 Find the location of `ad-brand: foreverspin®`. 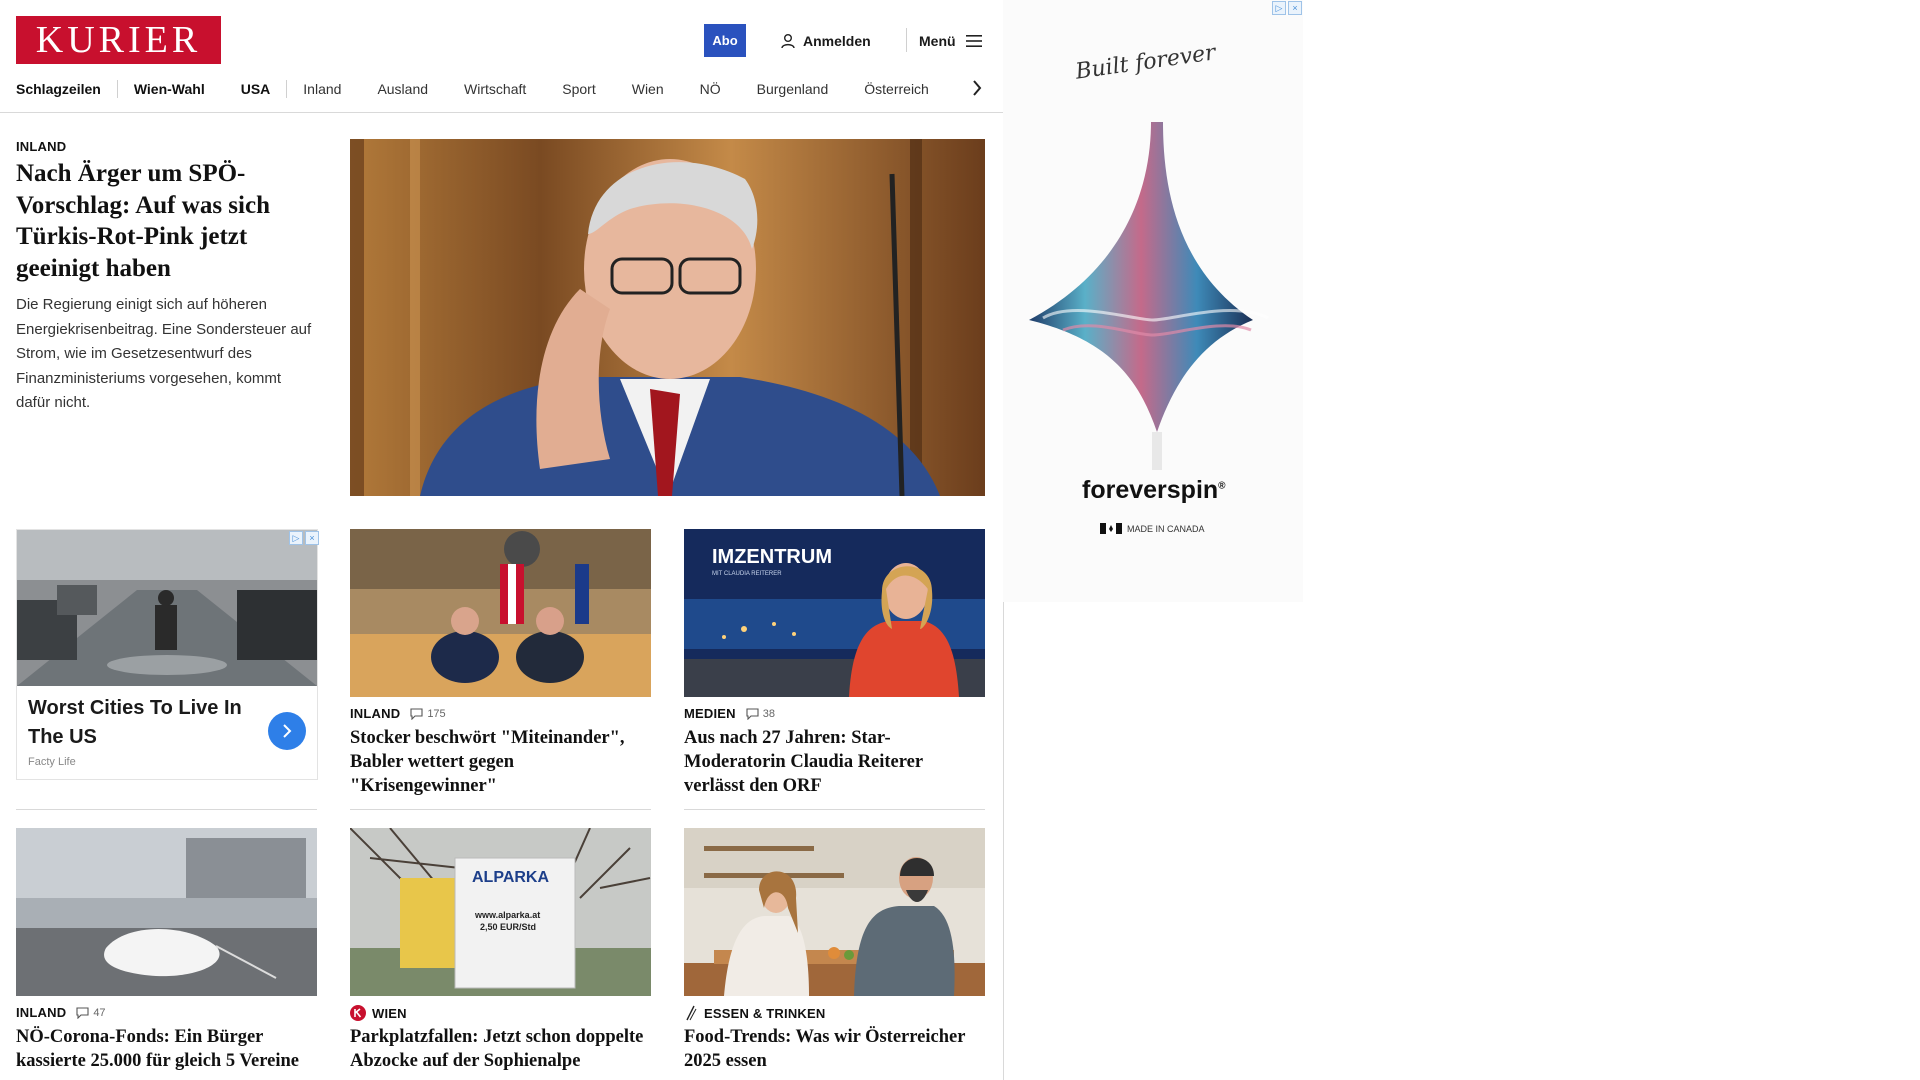

ad-brand: foreverspin® is located at coordinates (1154, 490).